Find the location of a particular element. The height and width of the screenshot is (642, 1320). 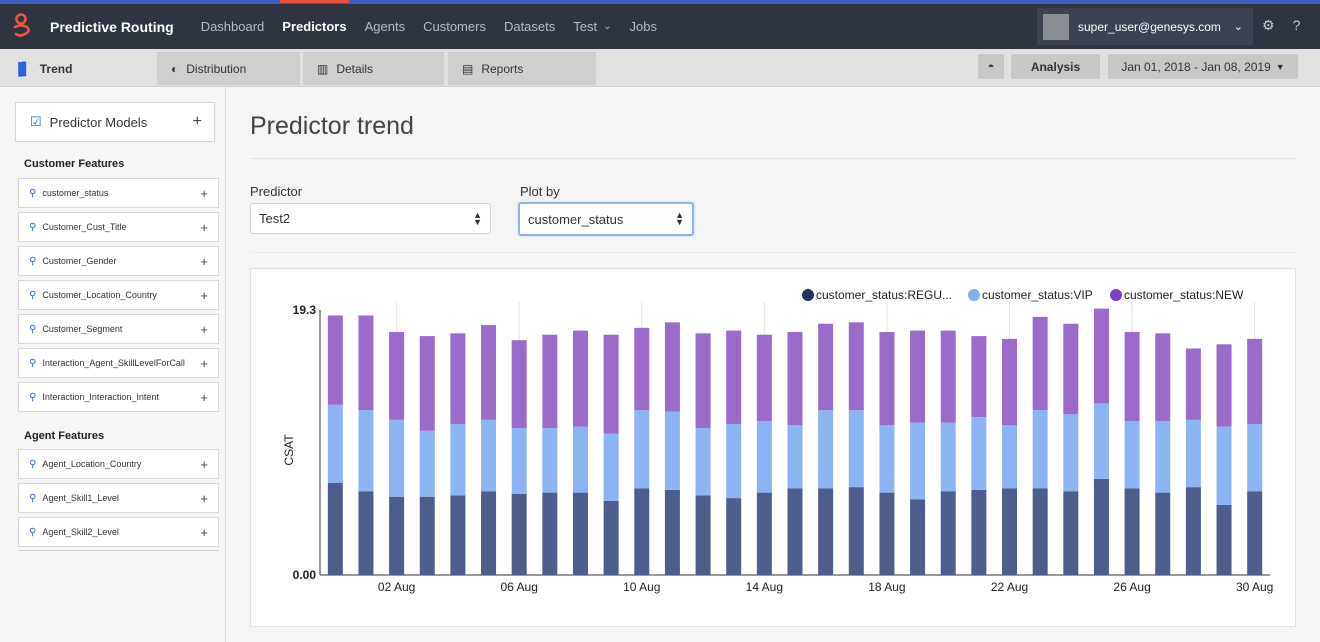

tab-details: ▥ Details is located at coordinates (373, 68).